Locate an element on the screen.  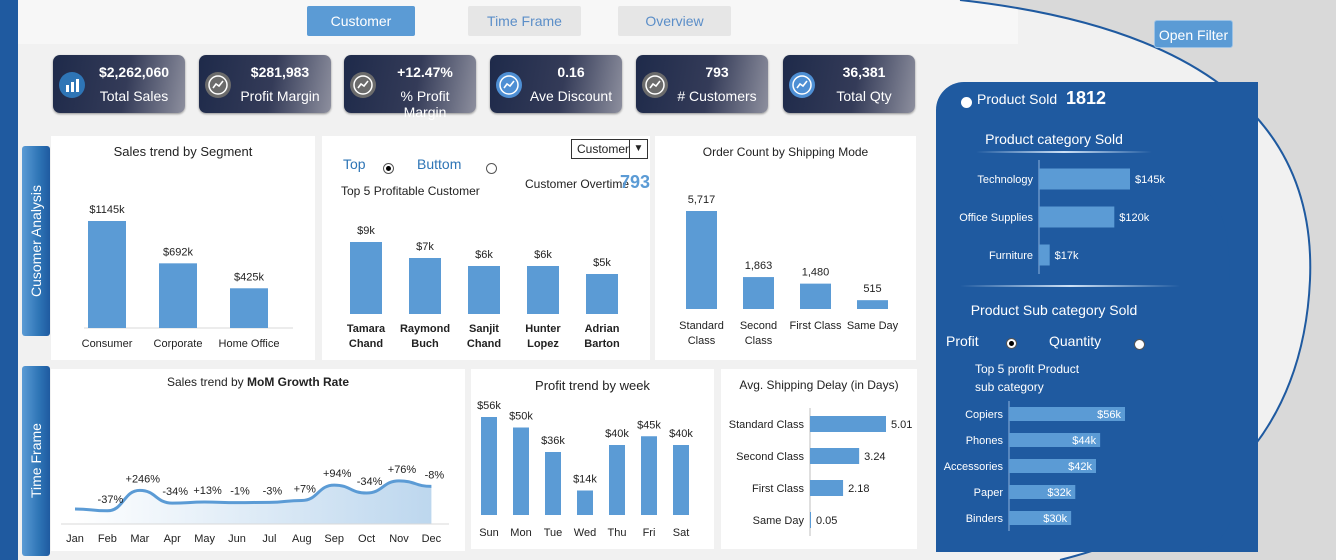
month-label: Nov is located at coordinates (399, 539).